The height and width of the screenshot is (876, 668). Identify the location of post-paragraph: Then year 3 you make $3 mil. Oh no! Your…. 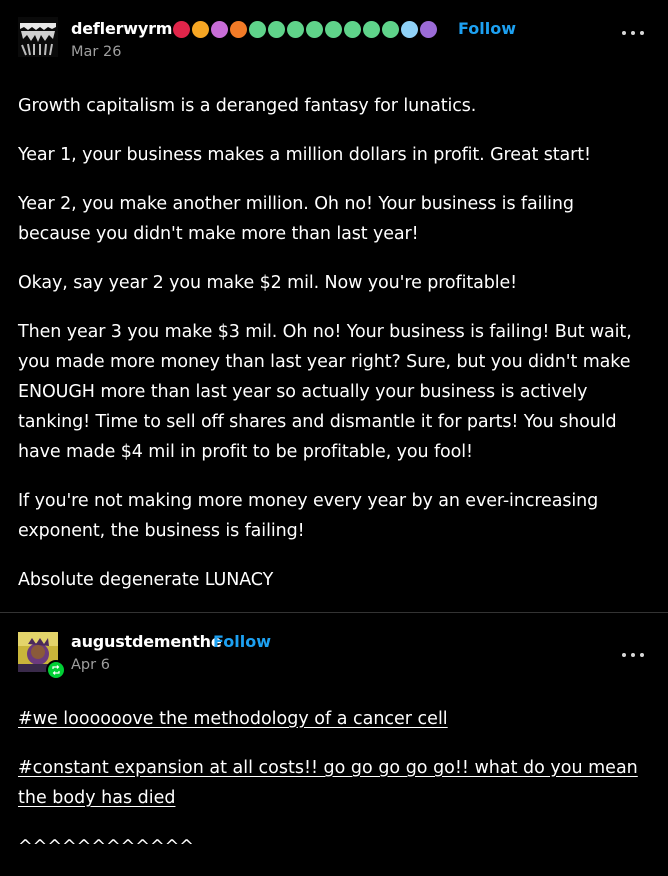
(325, 392).